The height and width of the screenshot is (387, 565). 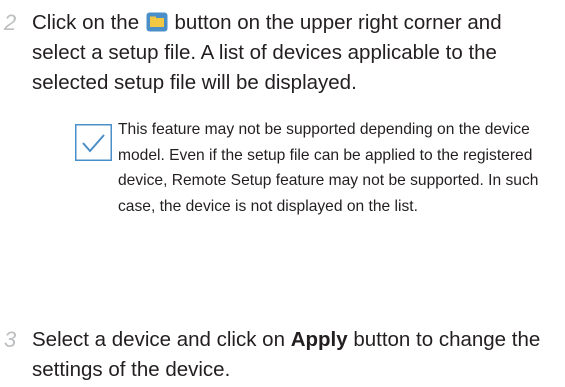 I want to click on step-2-text-start: Click on the, so click(x=88, y=22).